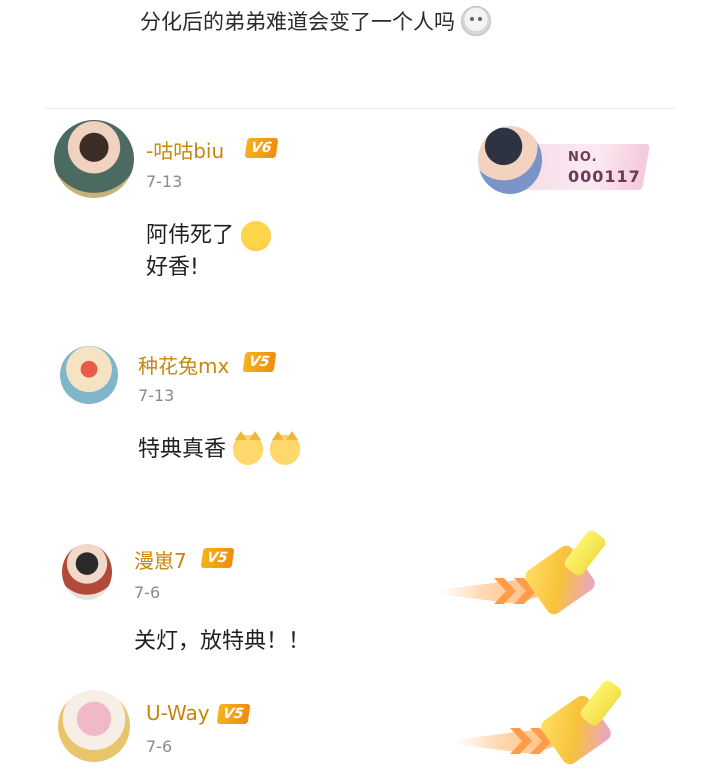  Describe the element at coordinates (185, 149) in the screenshot. I see `username: -咕咕biu` at that location.